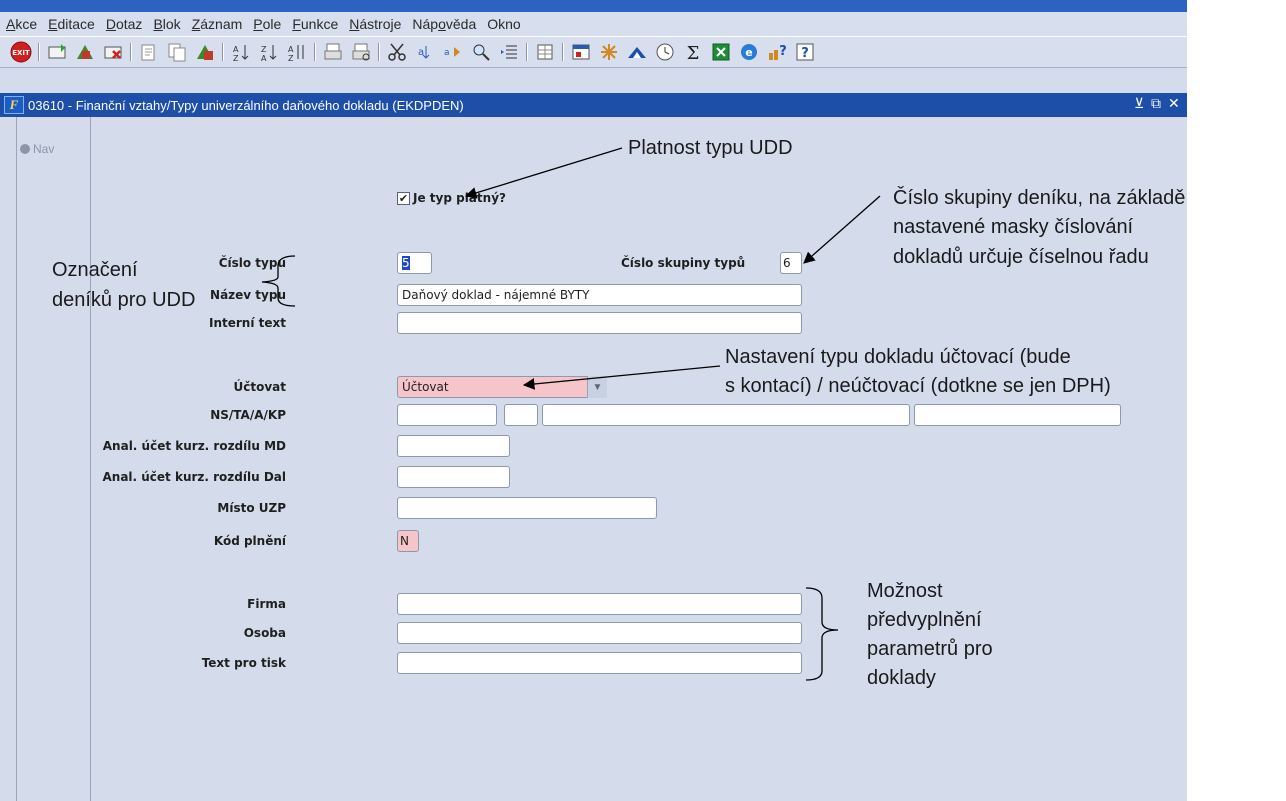  What do you see at coordinates (205, 52) in the screenshot?
I see `paste-icon` at bounding box center [205, 52].